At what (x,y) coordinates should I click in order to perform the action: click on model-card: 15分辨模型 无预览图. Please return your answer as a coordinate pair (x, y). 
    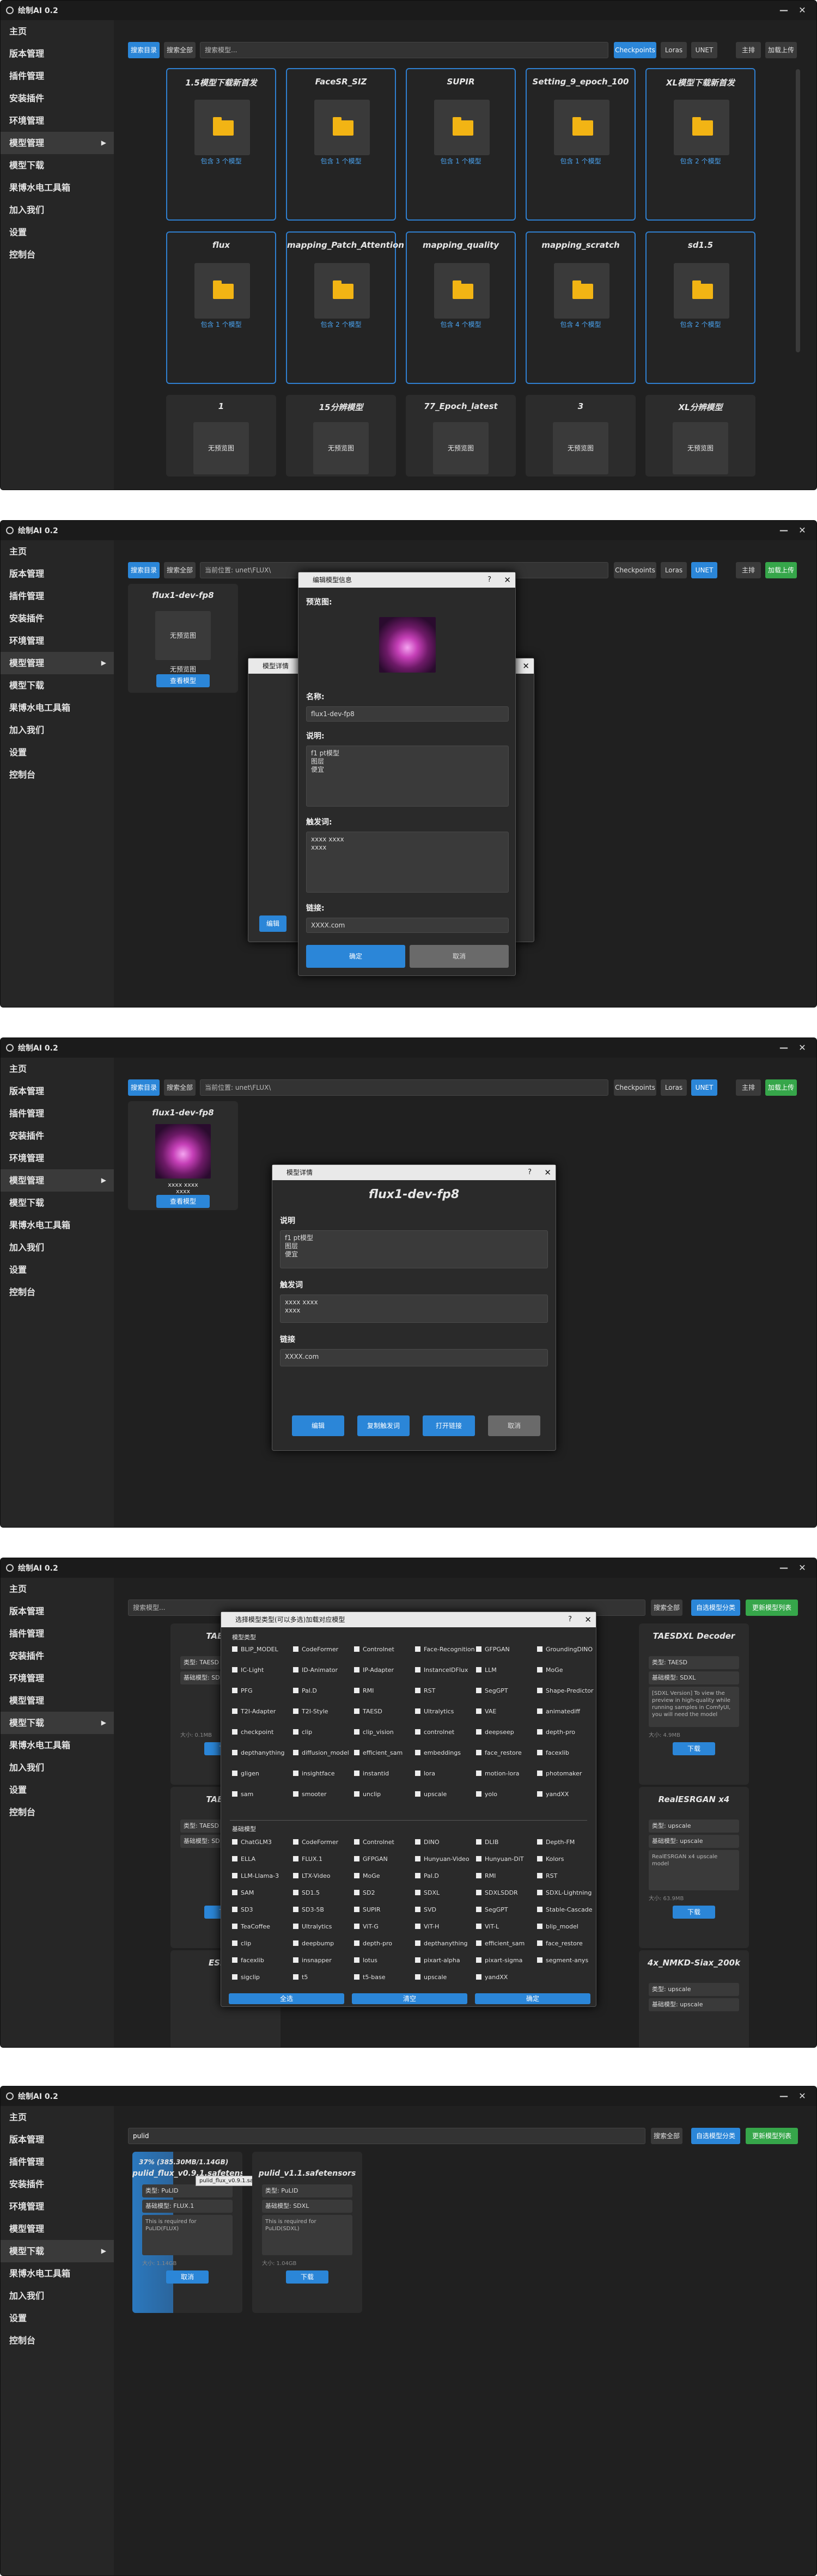
    Looking at the image, I should click on (341, 436).